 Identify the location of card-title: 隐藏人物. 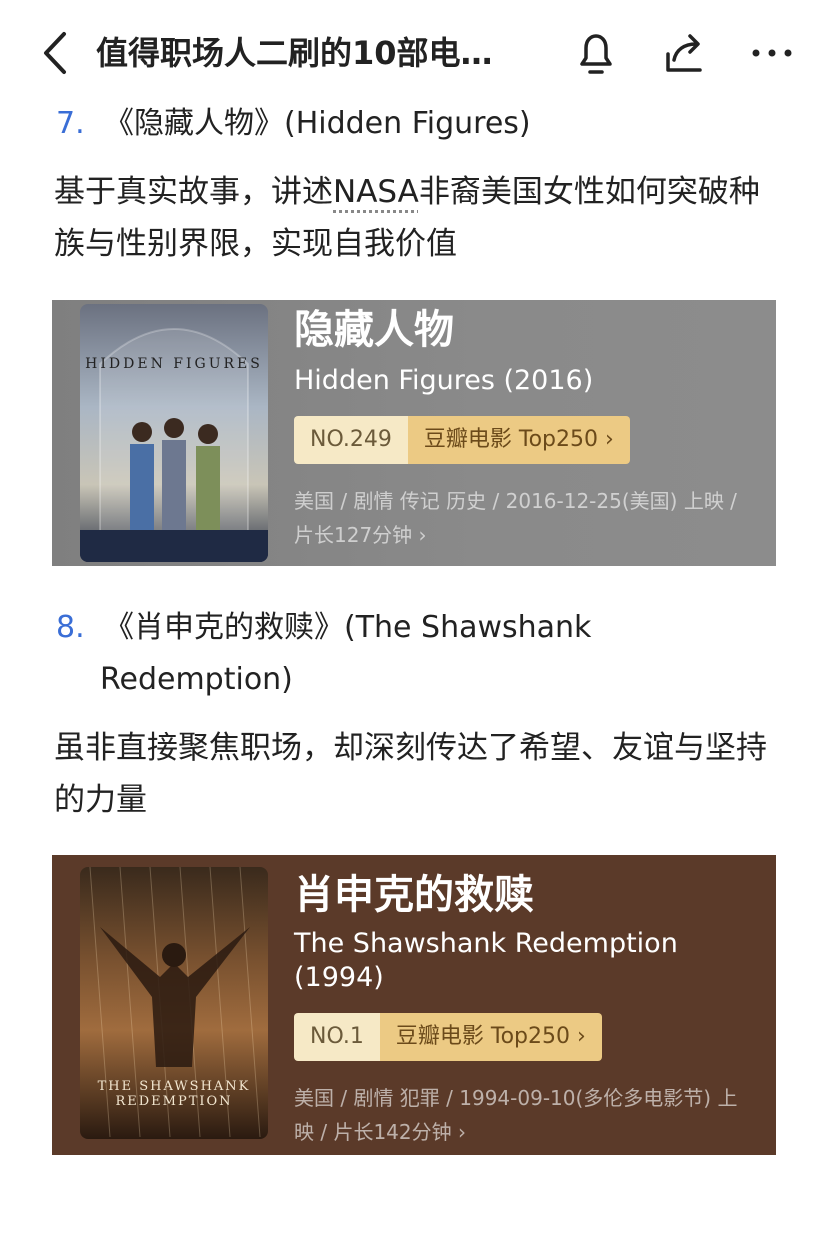
(374, 330).